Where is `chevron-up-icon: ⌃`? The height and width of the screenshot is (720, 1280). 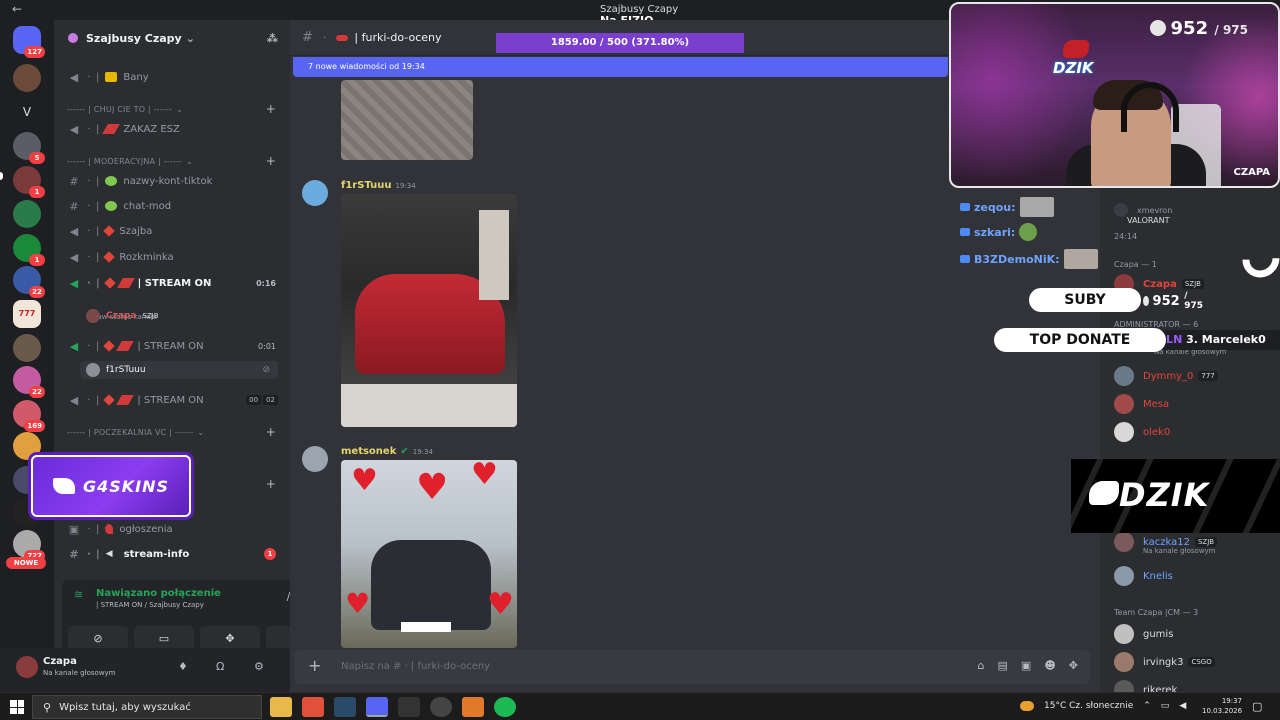 chevron-up-icon: ⌃ is located at coordinates (1147, 706).